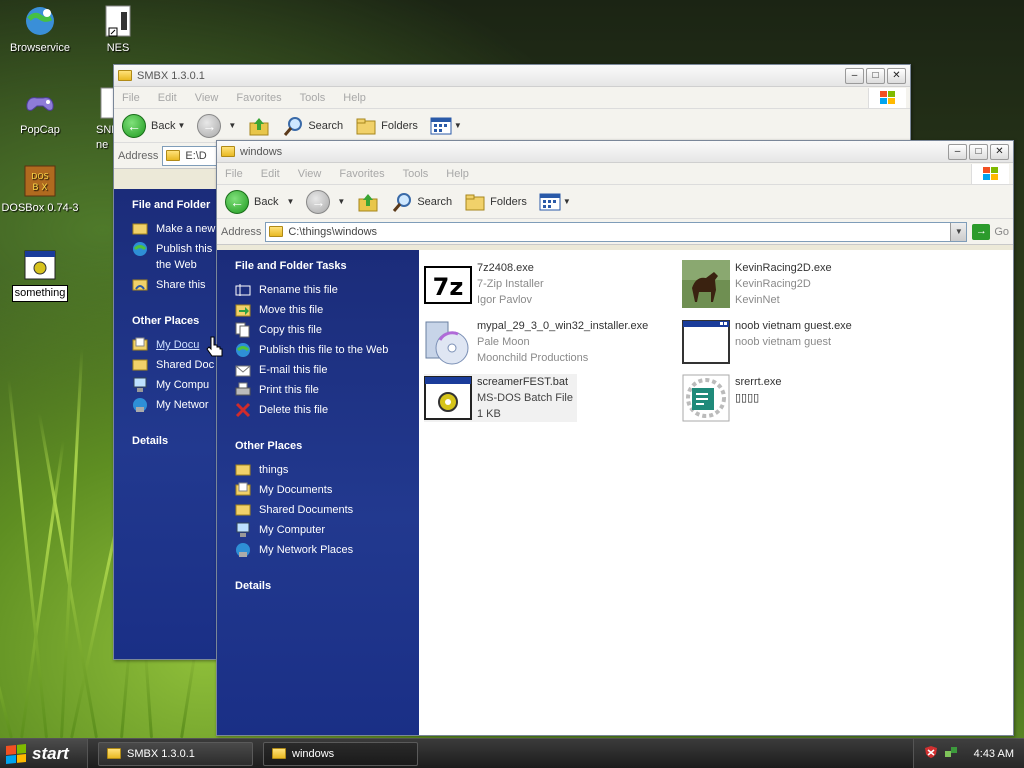 This screenshot has height=768, width=1024. What do you see at coordinates (291, 266) in the screenshot?
I see `tasks-heading: File and Folder Tasks` at bounding box center [291, 266].